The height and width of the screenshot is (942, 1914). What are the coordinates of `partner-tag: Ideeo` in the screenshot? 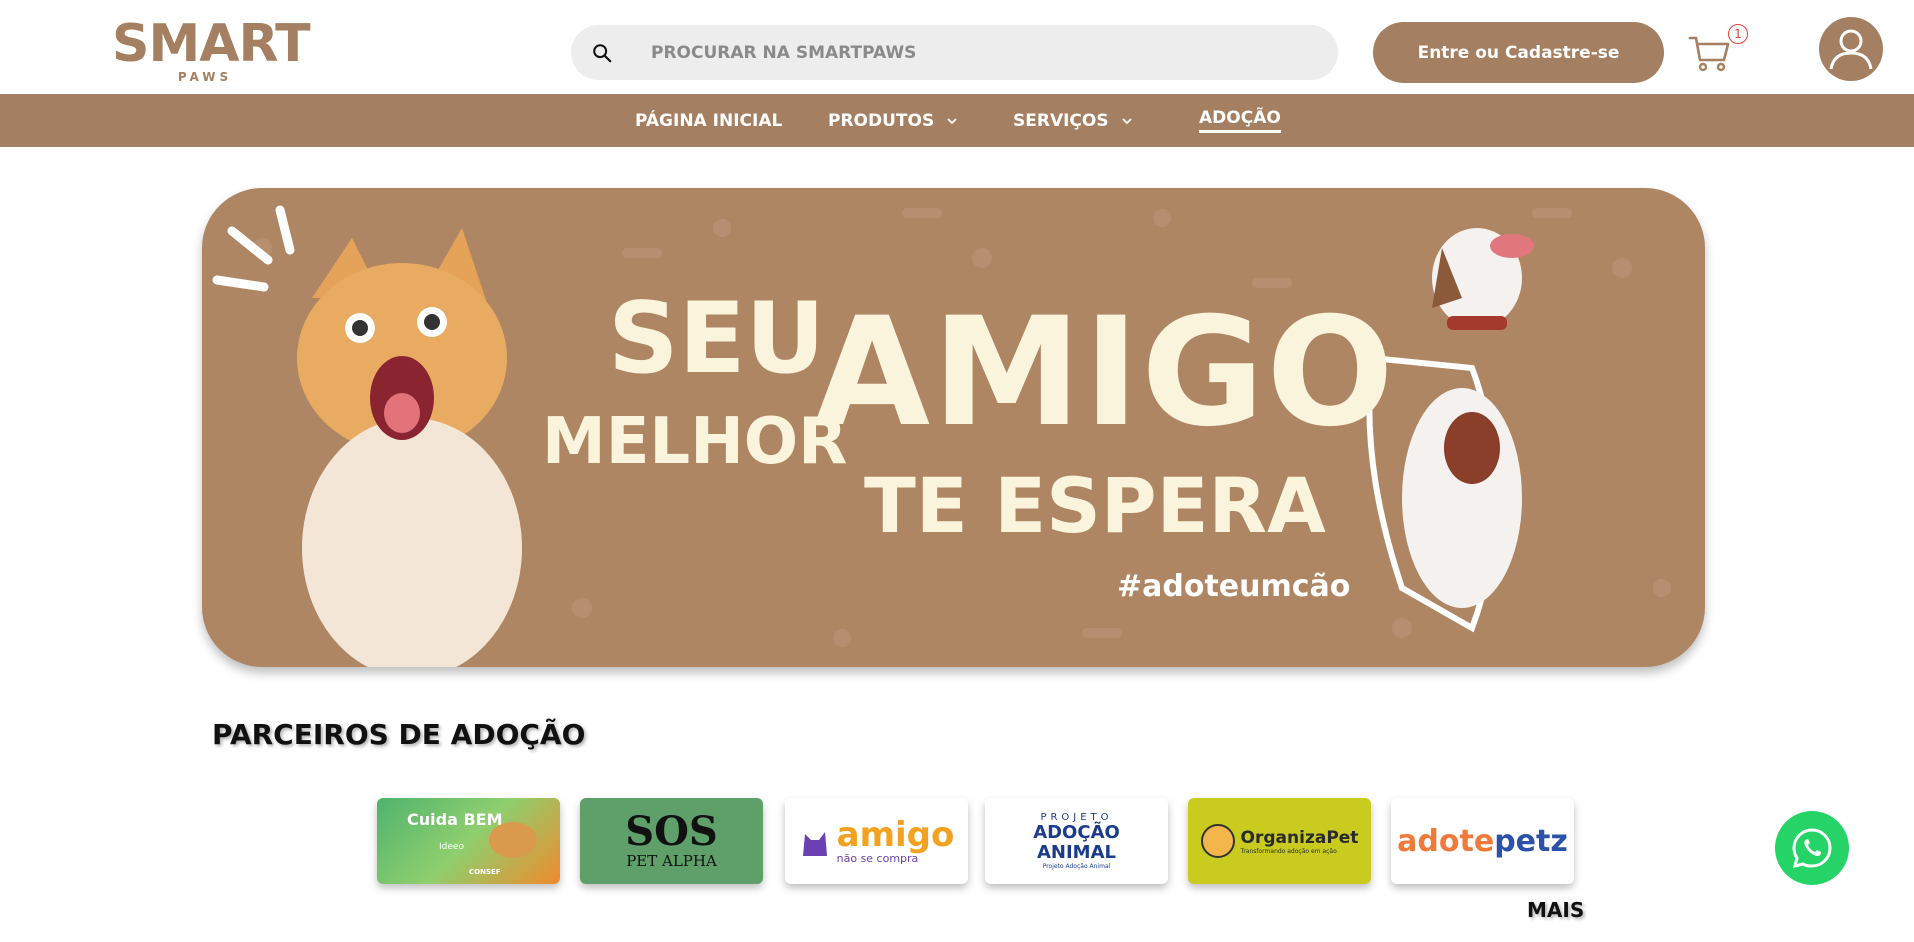 It's located at (451, 847).